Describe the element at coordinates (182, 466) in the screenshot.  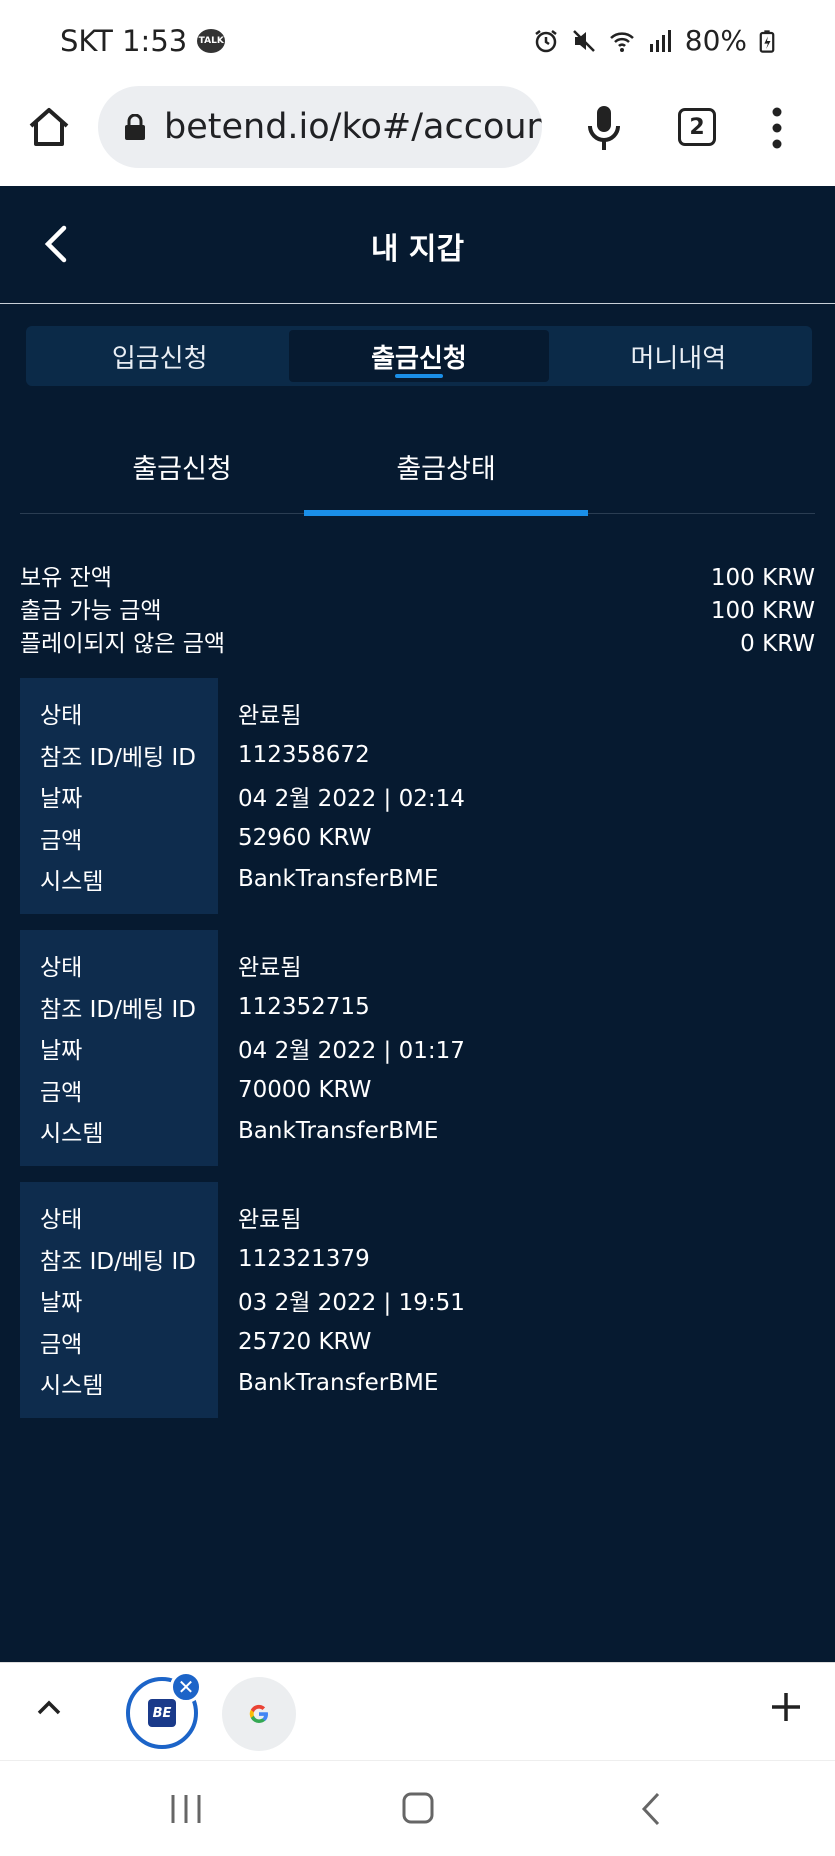
I see `subtab-withdraw-request: 출금신청` at that location.